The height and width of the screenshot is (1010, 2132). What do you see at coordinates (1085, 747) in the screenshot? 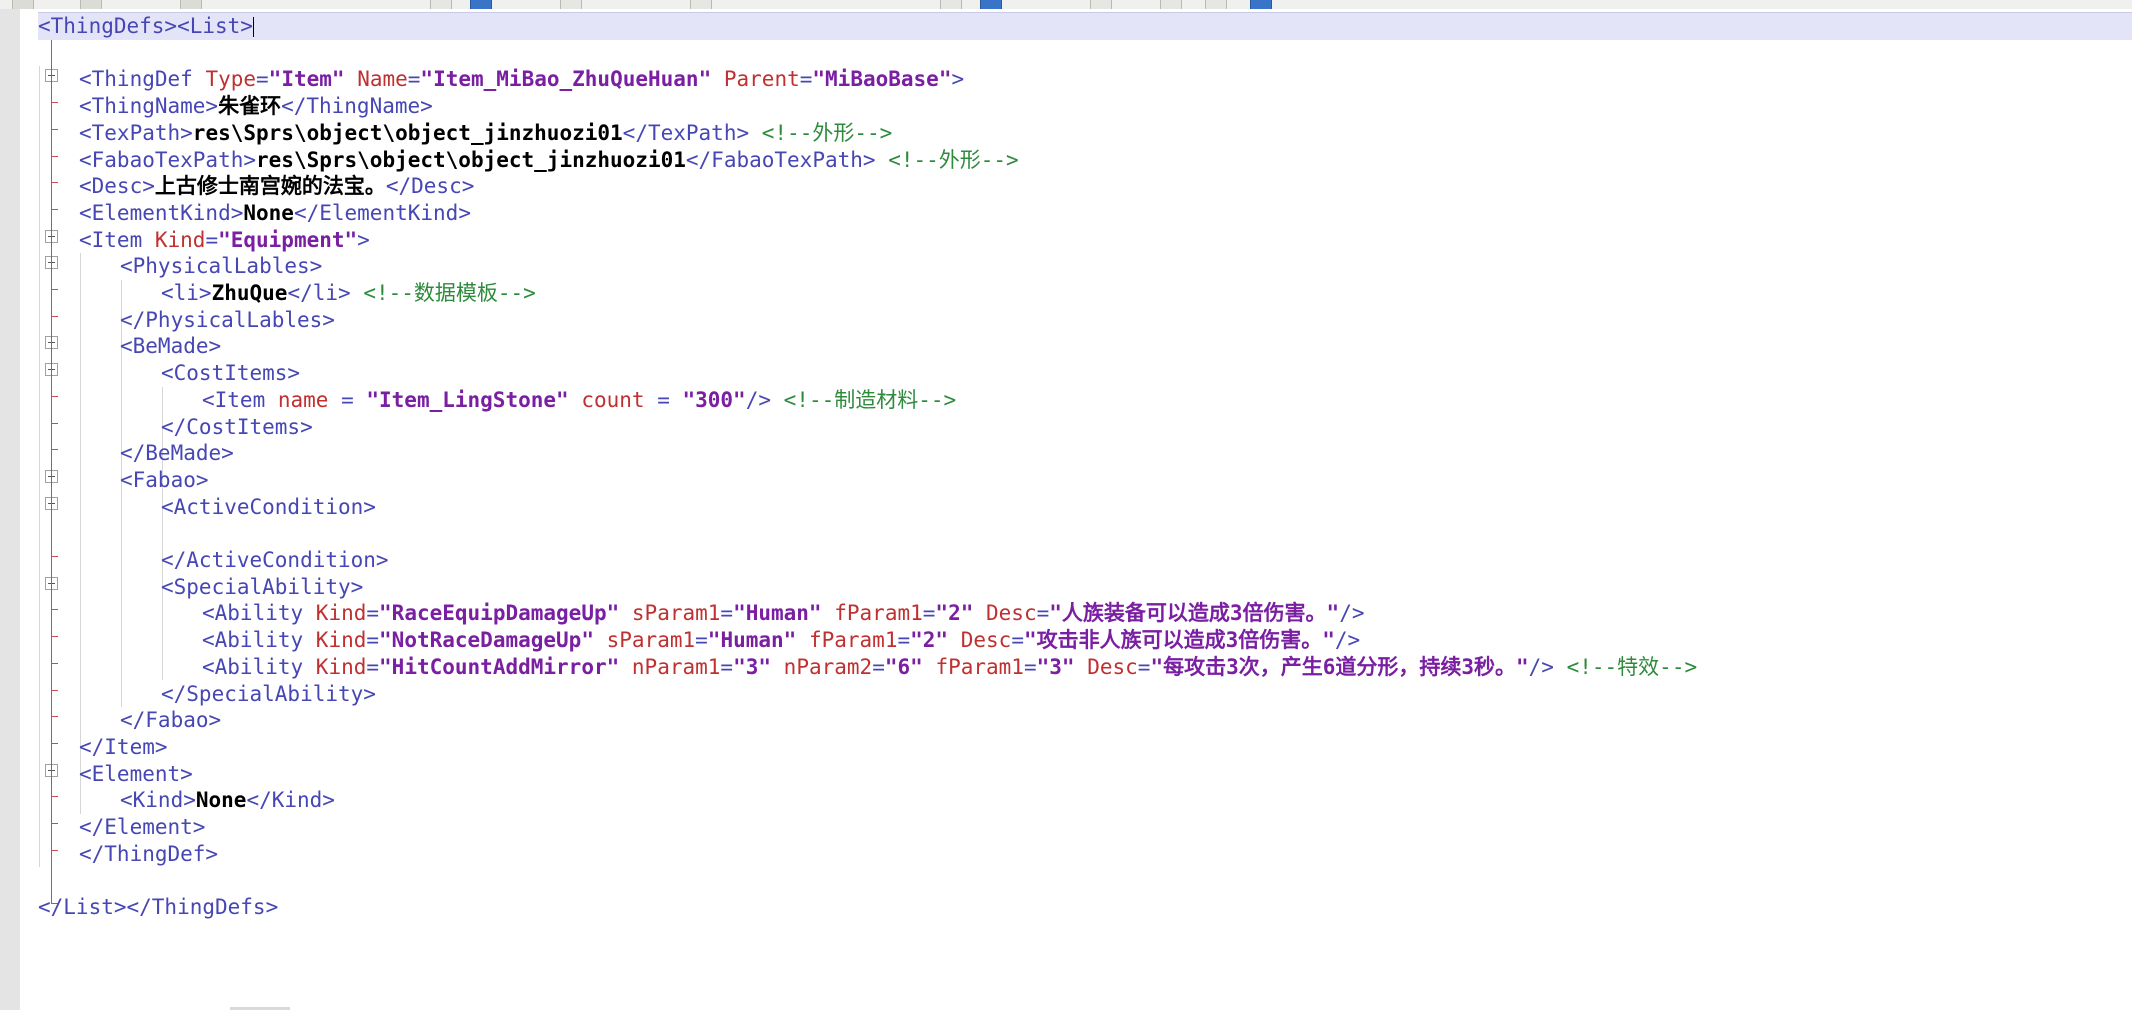
I see `code-line: </Item>` at bounding box center [1085, 747].